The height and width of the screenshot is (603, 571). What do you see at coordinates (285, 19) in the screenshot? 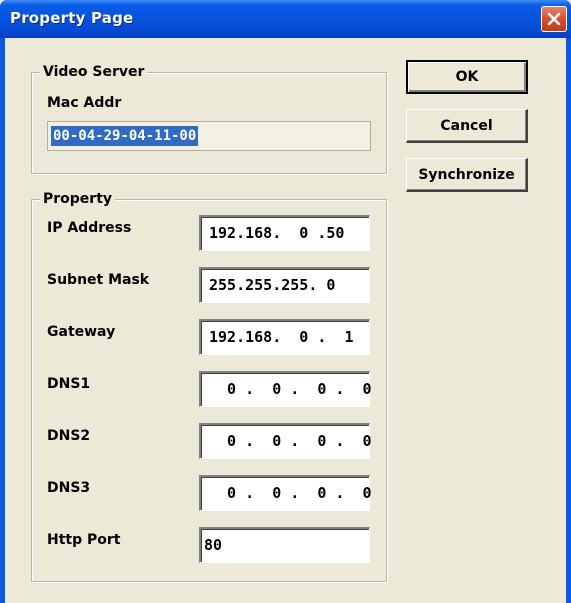
I see `title-bar: Property Page` at bounding box center [285, 19].